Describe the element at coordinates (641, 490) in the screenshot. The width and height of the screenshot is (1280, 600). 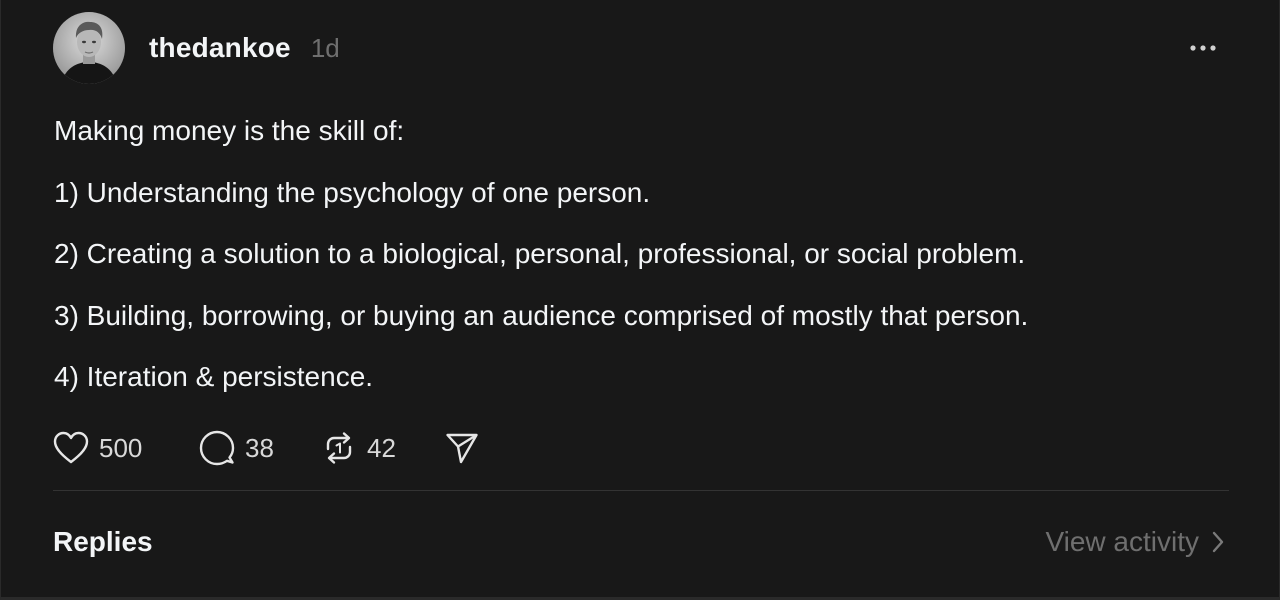
I see `divider` at that location.